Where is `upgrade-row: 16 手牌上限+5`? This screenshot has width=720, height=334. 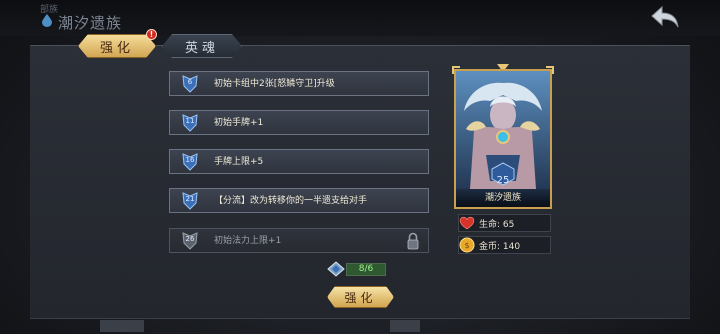 upgrade-row: 16 手牌上限+5 is located at coordinates (299, 161).